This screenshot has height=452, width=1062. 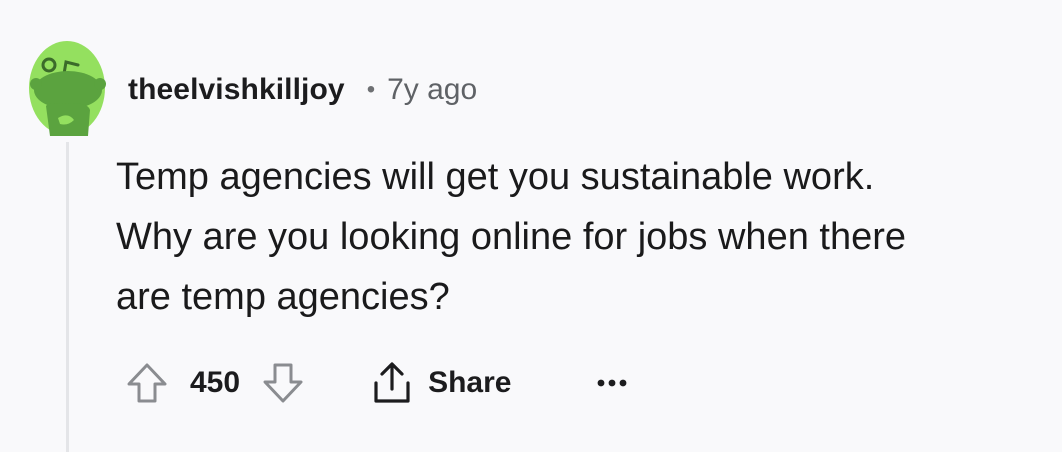 I want to click on upvote-button, so click(x=147, y=383).